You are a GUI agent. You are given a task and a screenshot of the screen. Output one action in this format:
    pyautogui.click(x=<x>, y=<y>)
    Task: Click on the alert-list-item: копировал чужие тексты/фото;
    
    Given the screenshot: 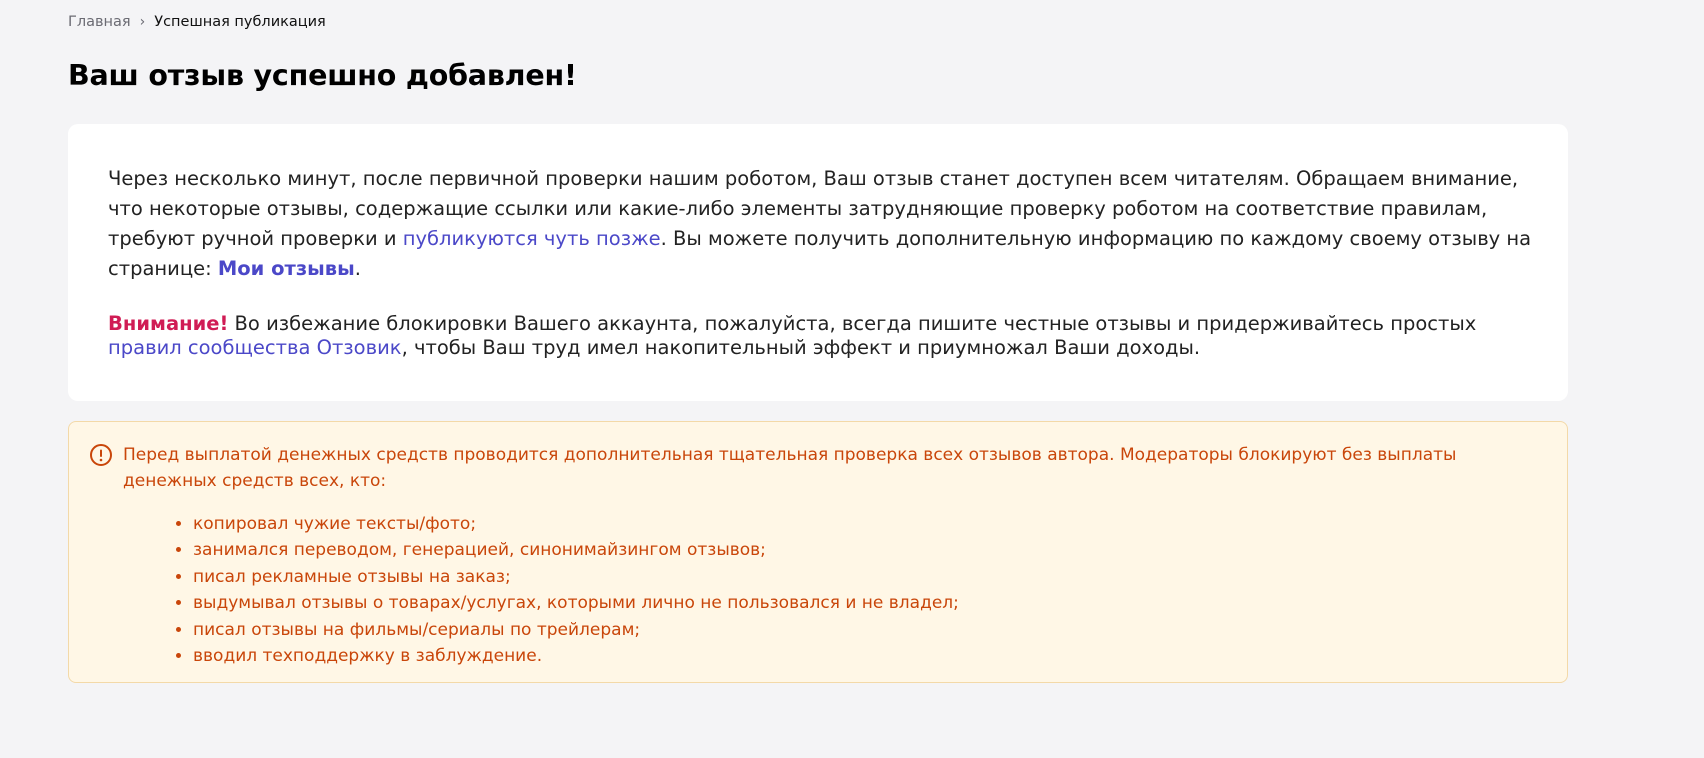 What is the action you would take?
    pyautogui.click(x=576, y=524)
    